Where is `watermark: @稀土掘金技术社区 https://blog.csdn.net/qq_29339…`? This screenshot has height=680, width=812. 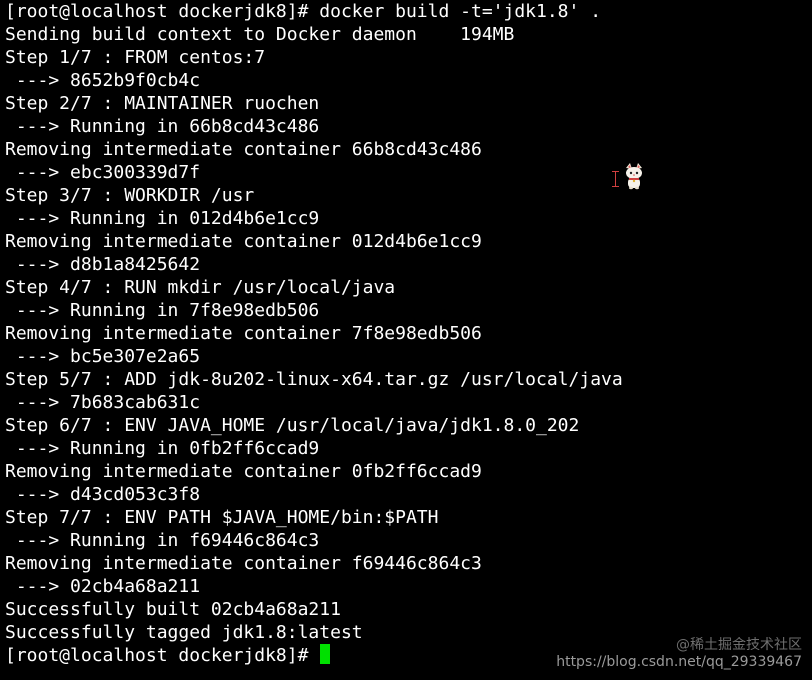 watermark: @稀土掘金技术社区 https://blog.csdn.net/qq_29339… is located at coordinates (679, 654).